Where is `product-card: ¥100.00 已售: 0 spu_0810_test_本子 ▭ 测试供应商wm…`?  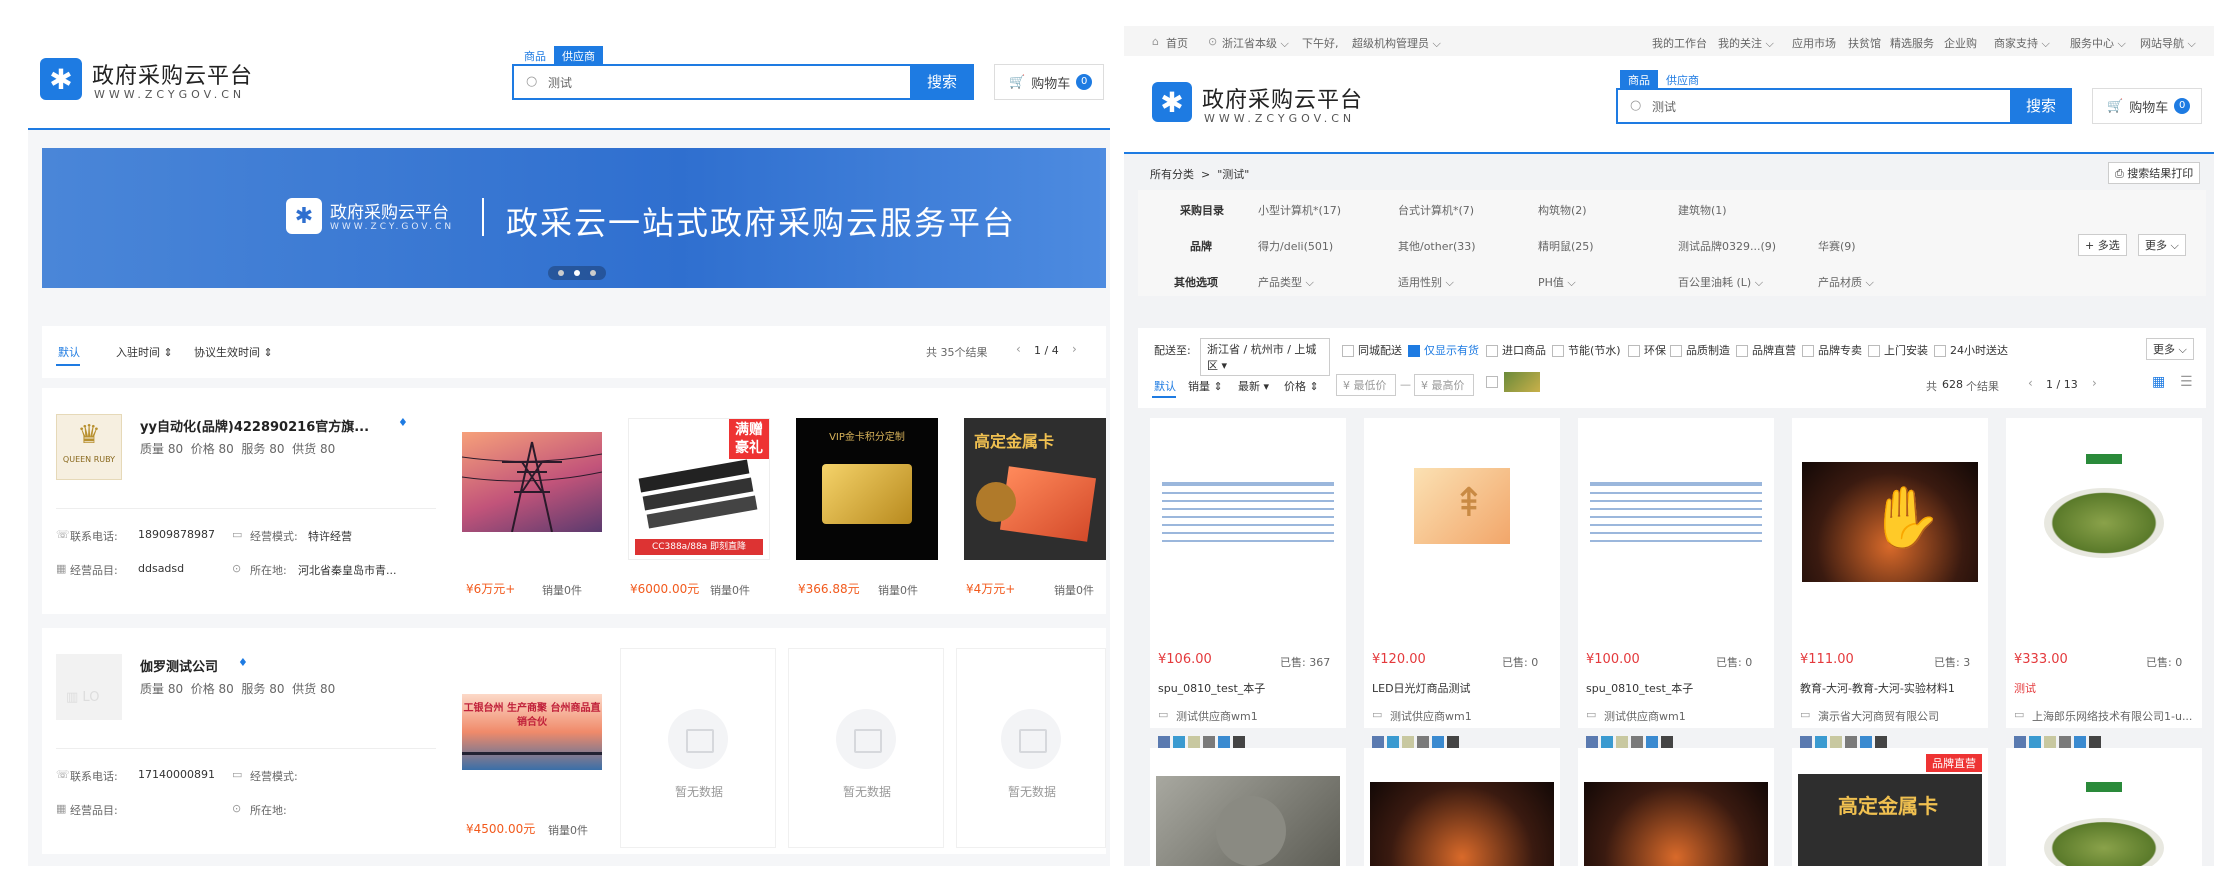 product-card: ¥100.00 已售: 0 spu_0810_test_本子 ▭ 测试供应商wm… is located at coordinates (1676, 573).